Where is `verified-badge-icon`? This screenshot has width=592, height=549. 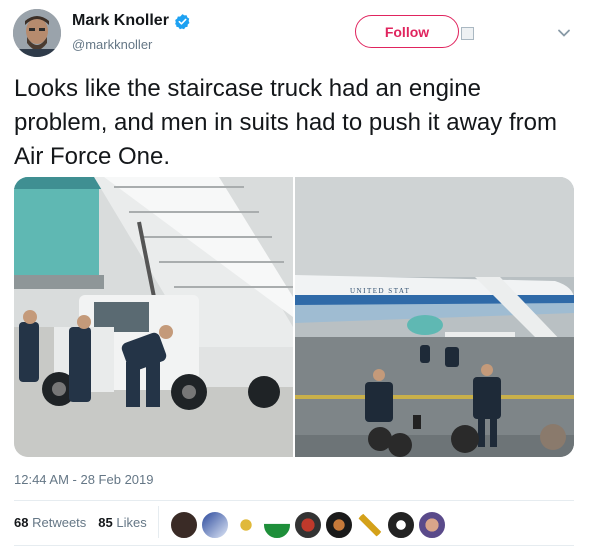 verified-badge-icon is located at coordinates (182, 21).